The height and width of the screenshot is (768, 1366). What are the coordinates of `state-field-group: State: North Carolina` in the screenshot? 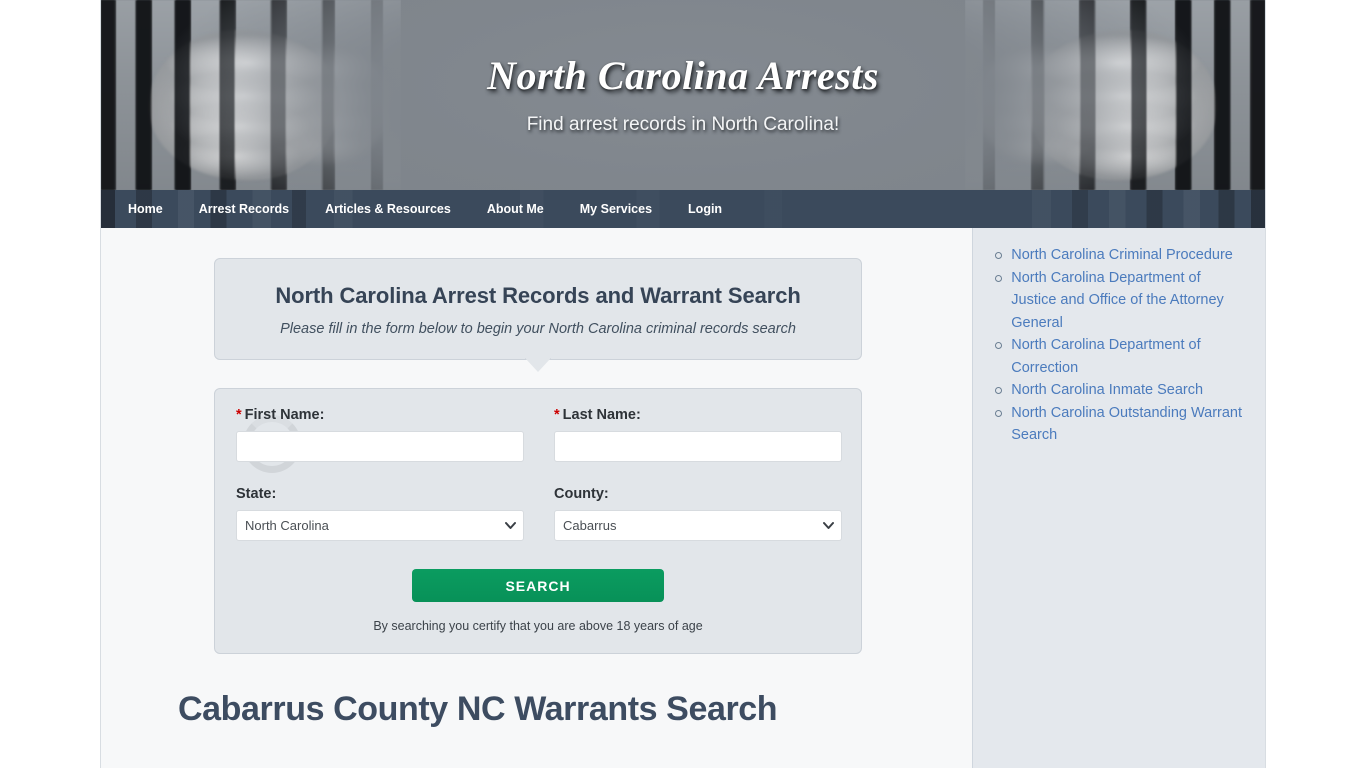 It's located at (380, 513).